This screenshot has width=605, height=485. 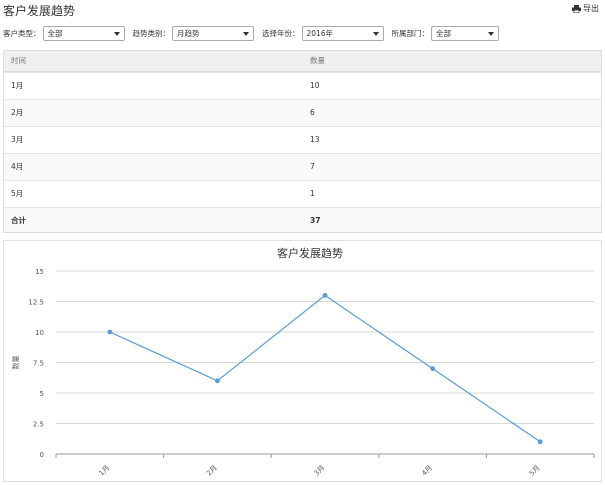 I want to click on table-row: 2月 6, so click(x=302, y=112).